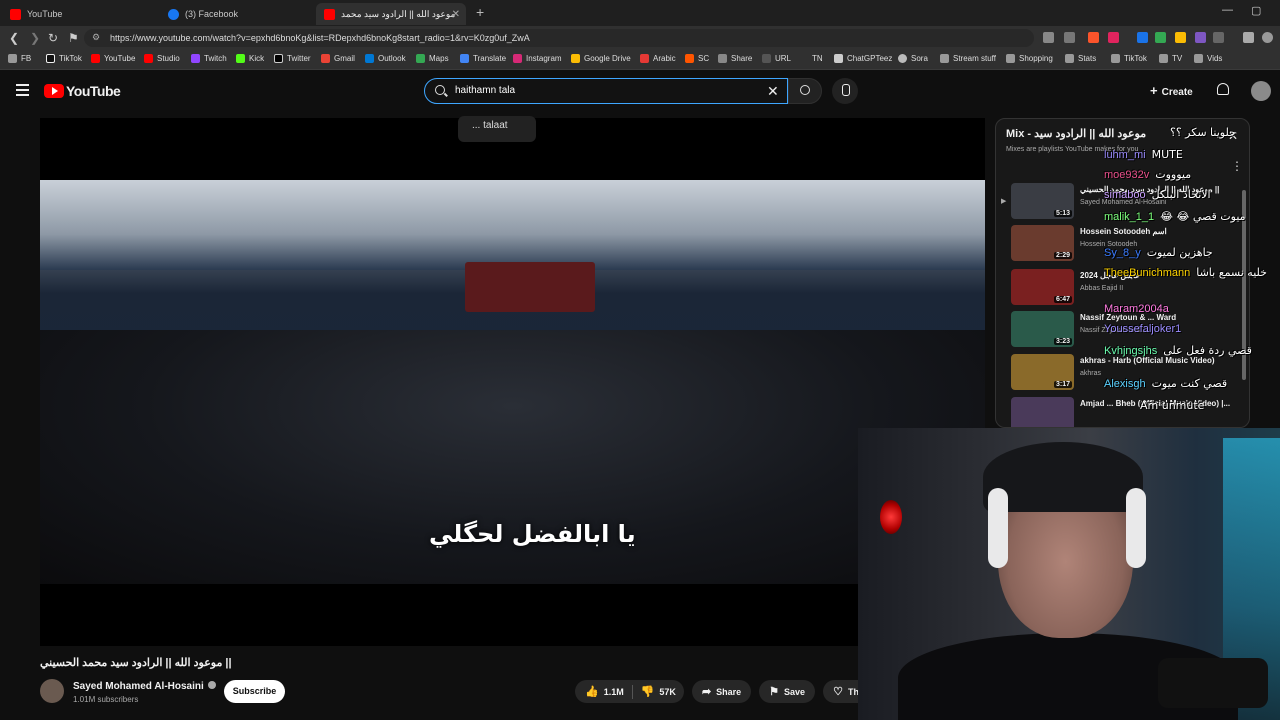 The width and height of the screenshot is (1280, 720). I want to click on create-button: + Create, so click(1171, 90).